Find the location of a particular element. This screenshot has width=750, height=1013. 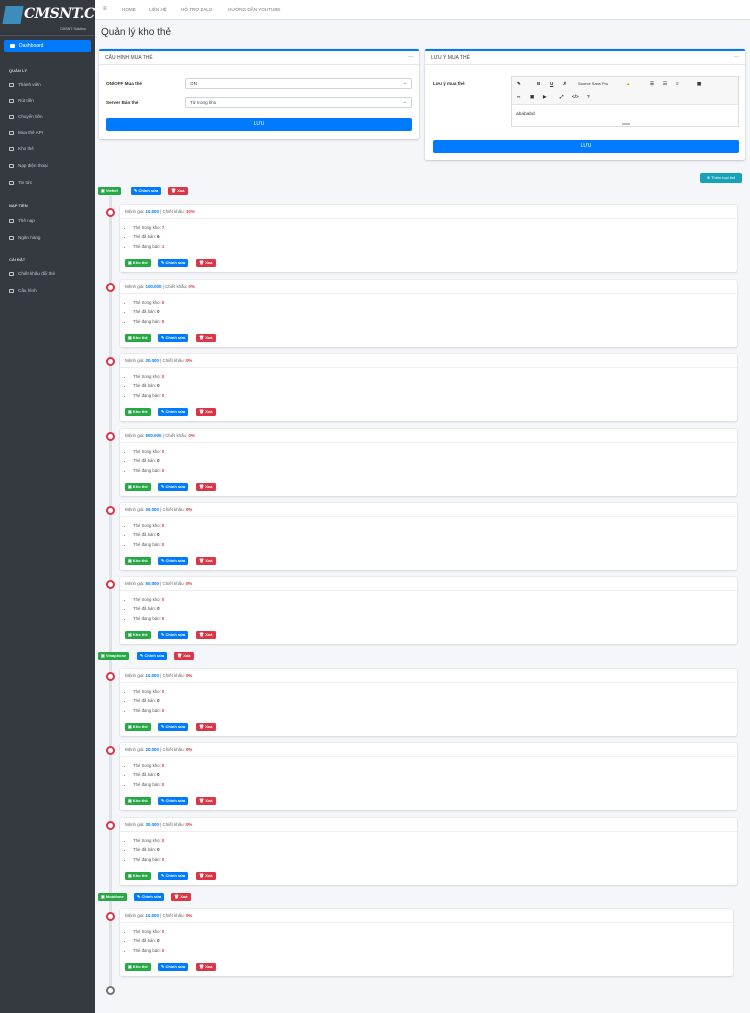

onoff-select: ON ⌄ is located at coordinates (298, 83).